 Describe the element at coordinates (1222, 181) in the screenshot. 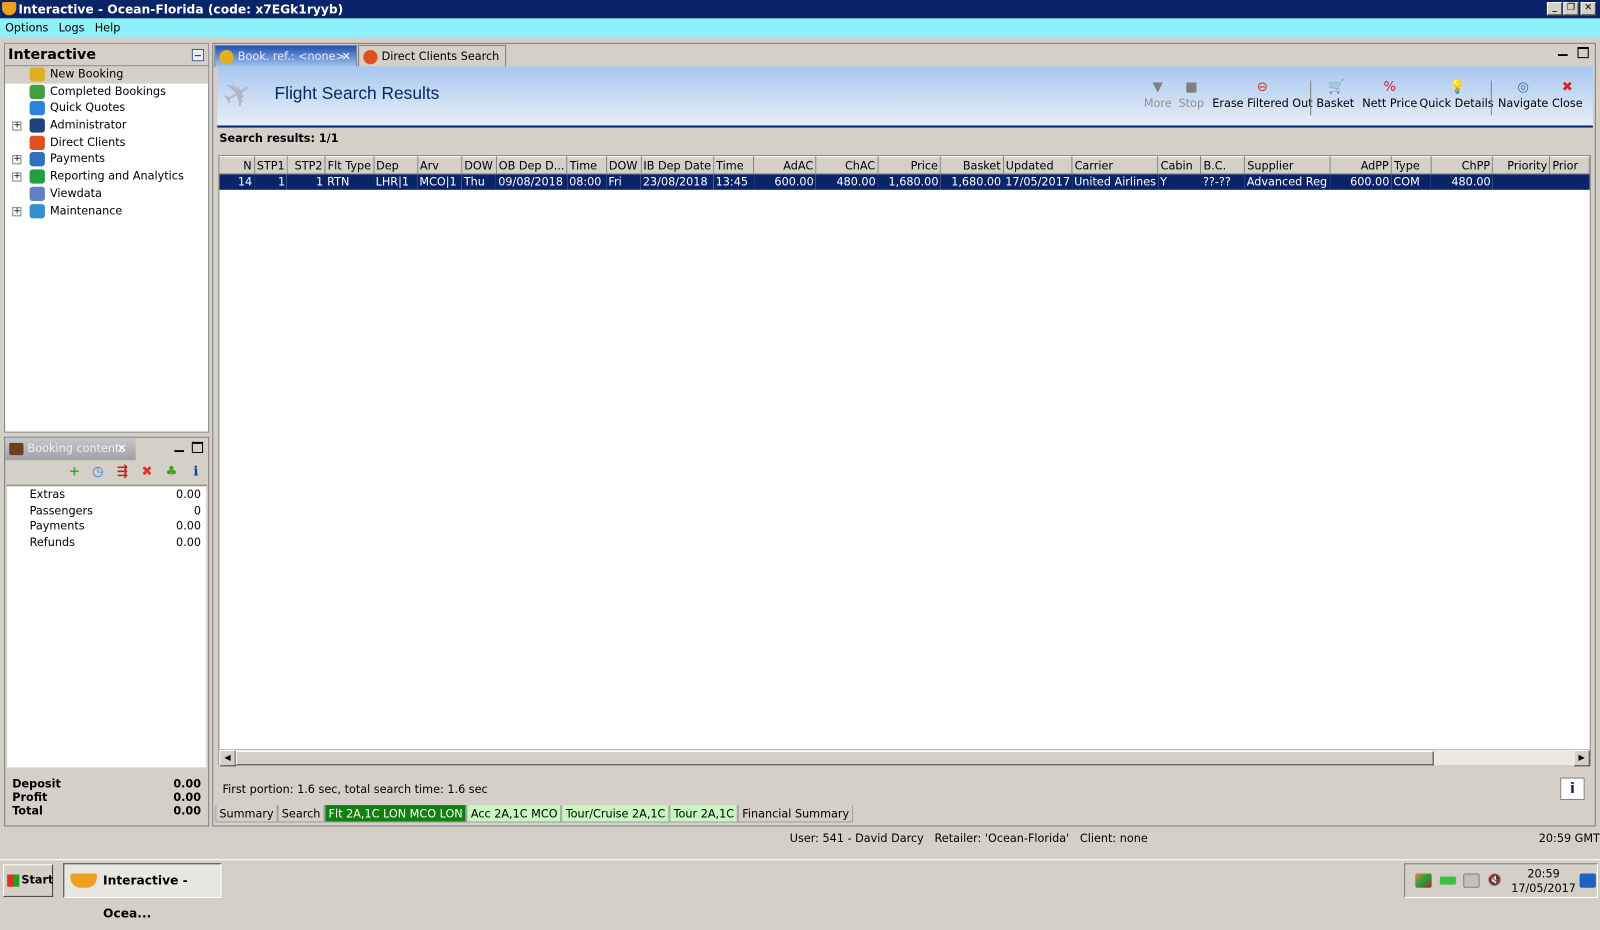

I see `table-cell: ??-??` at that location.